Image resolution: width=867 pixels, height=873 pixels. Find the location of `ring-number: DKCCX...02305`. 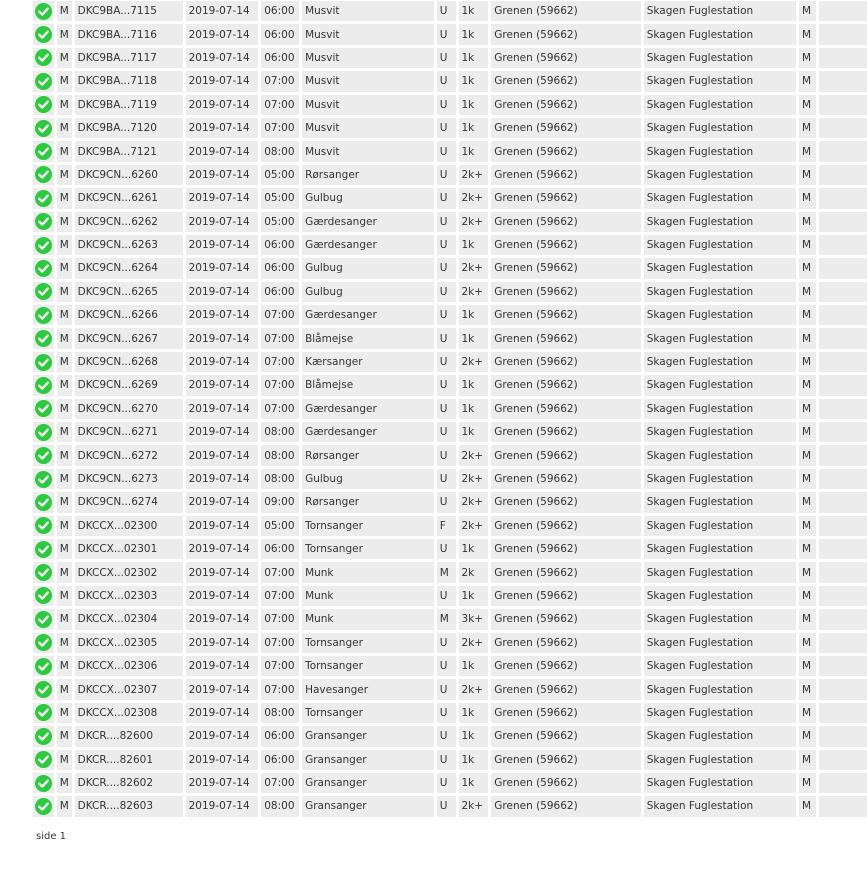

ring-number: DKCCX...02305 is located at coordinates (130, 642).